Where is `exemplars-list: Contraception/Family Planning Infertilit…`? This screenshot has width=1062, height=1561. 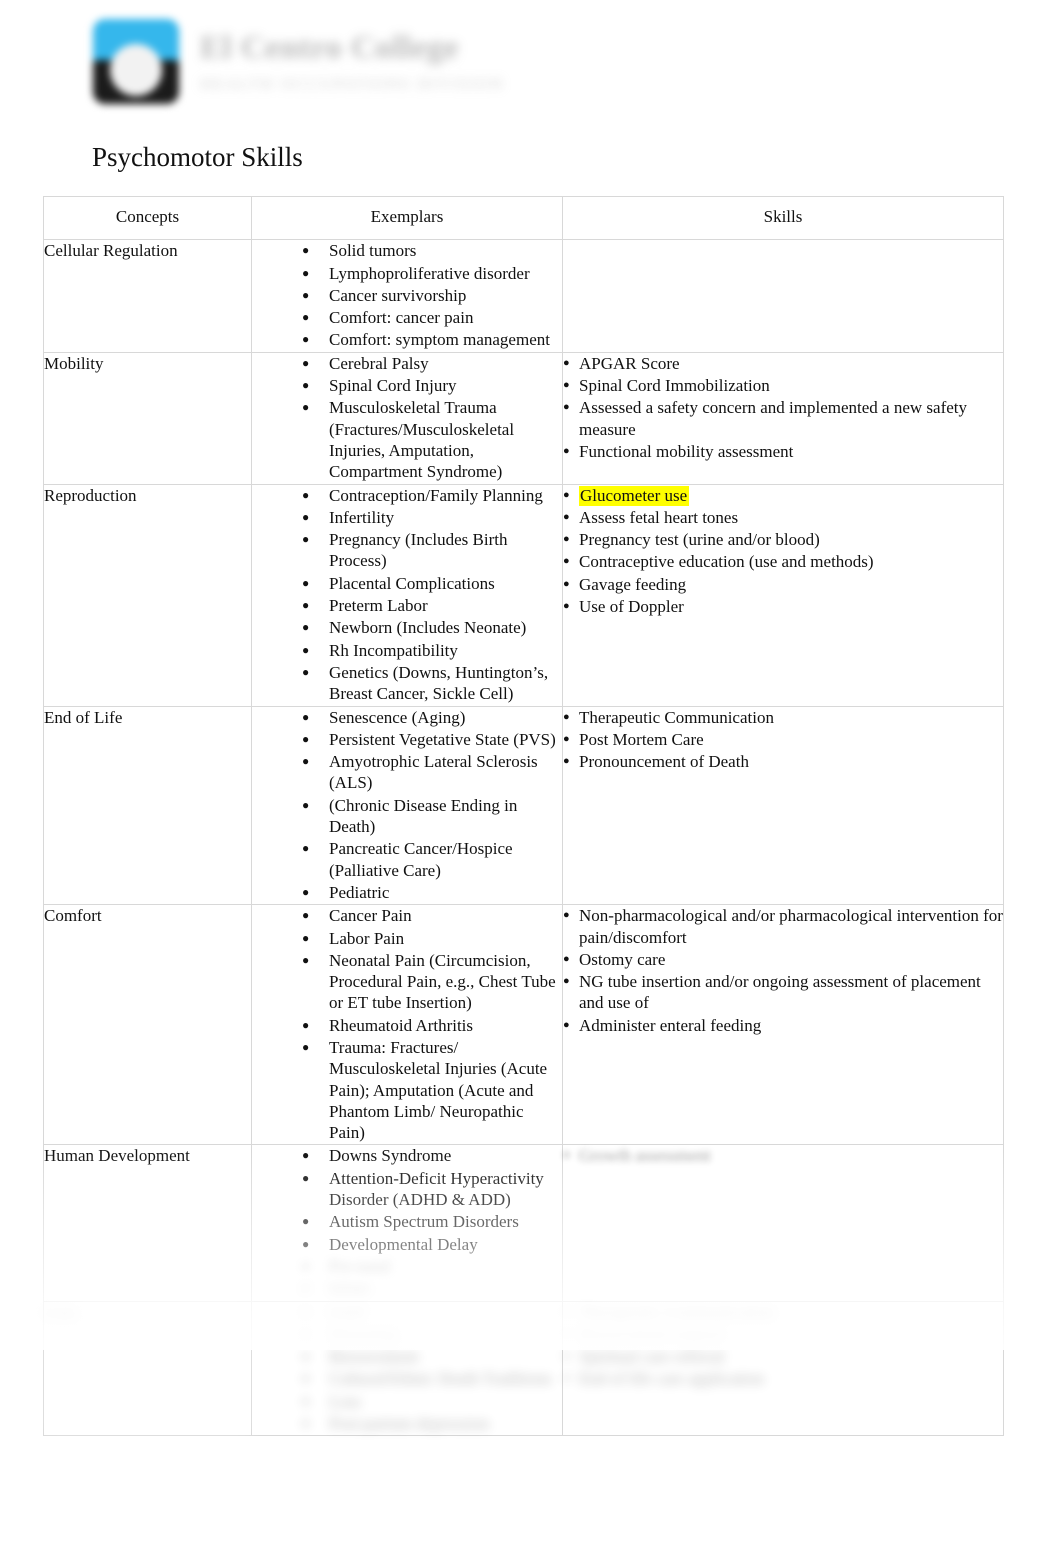 exemplars-list: Contraception/Family Planning Infertilit… is located at coordinates (407, 594).